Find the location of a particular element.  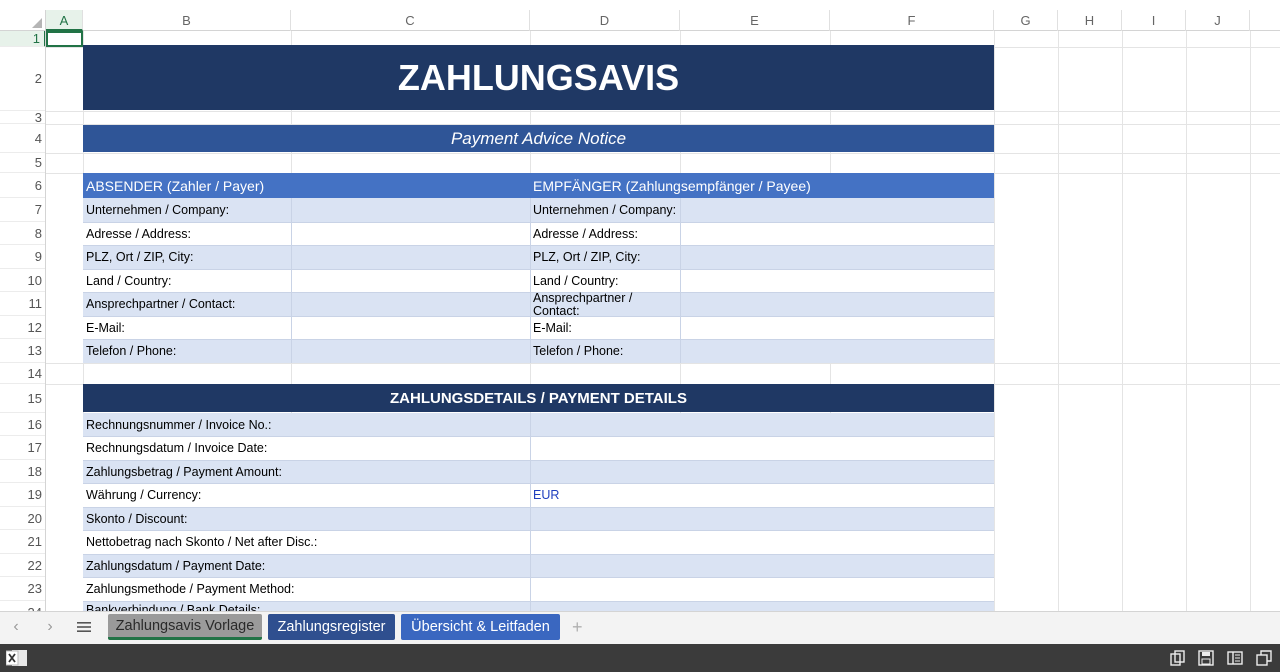

row-header-3: 3 is located at coordinates (22, 117).